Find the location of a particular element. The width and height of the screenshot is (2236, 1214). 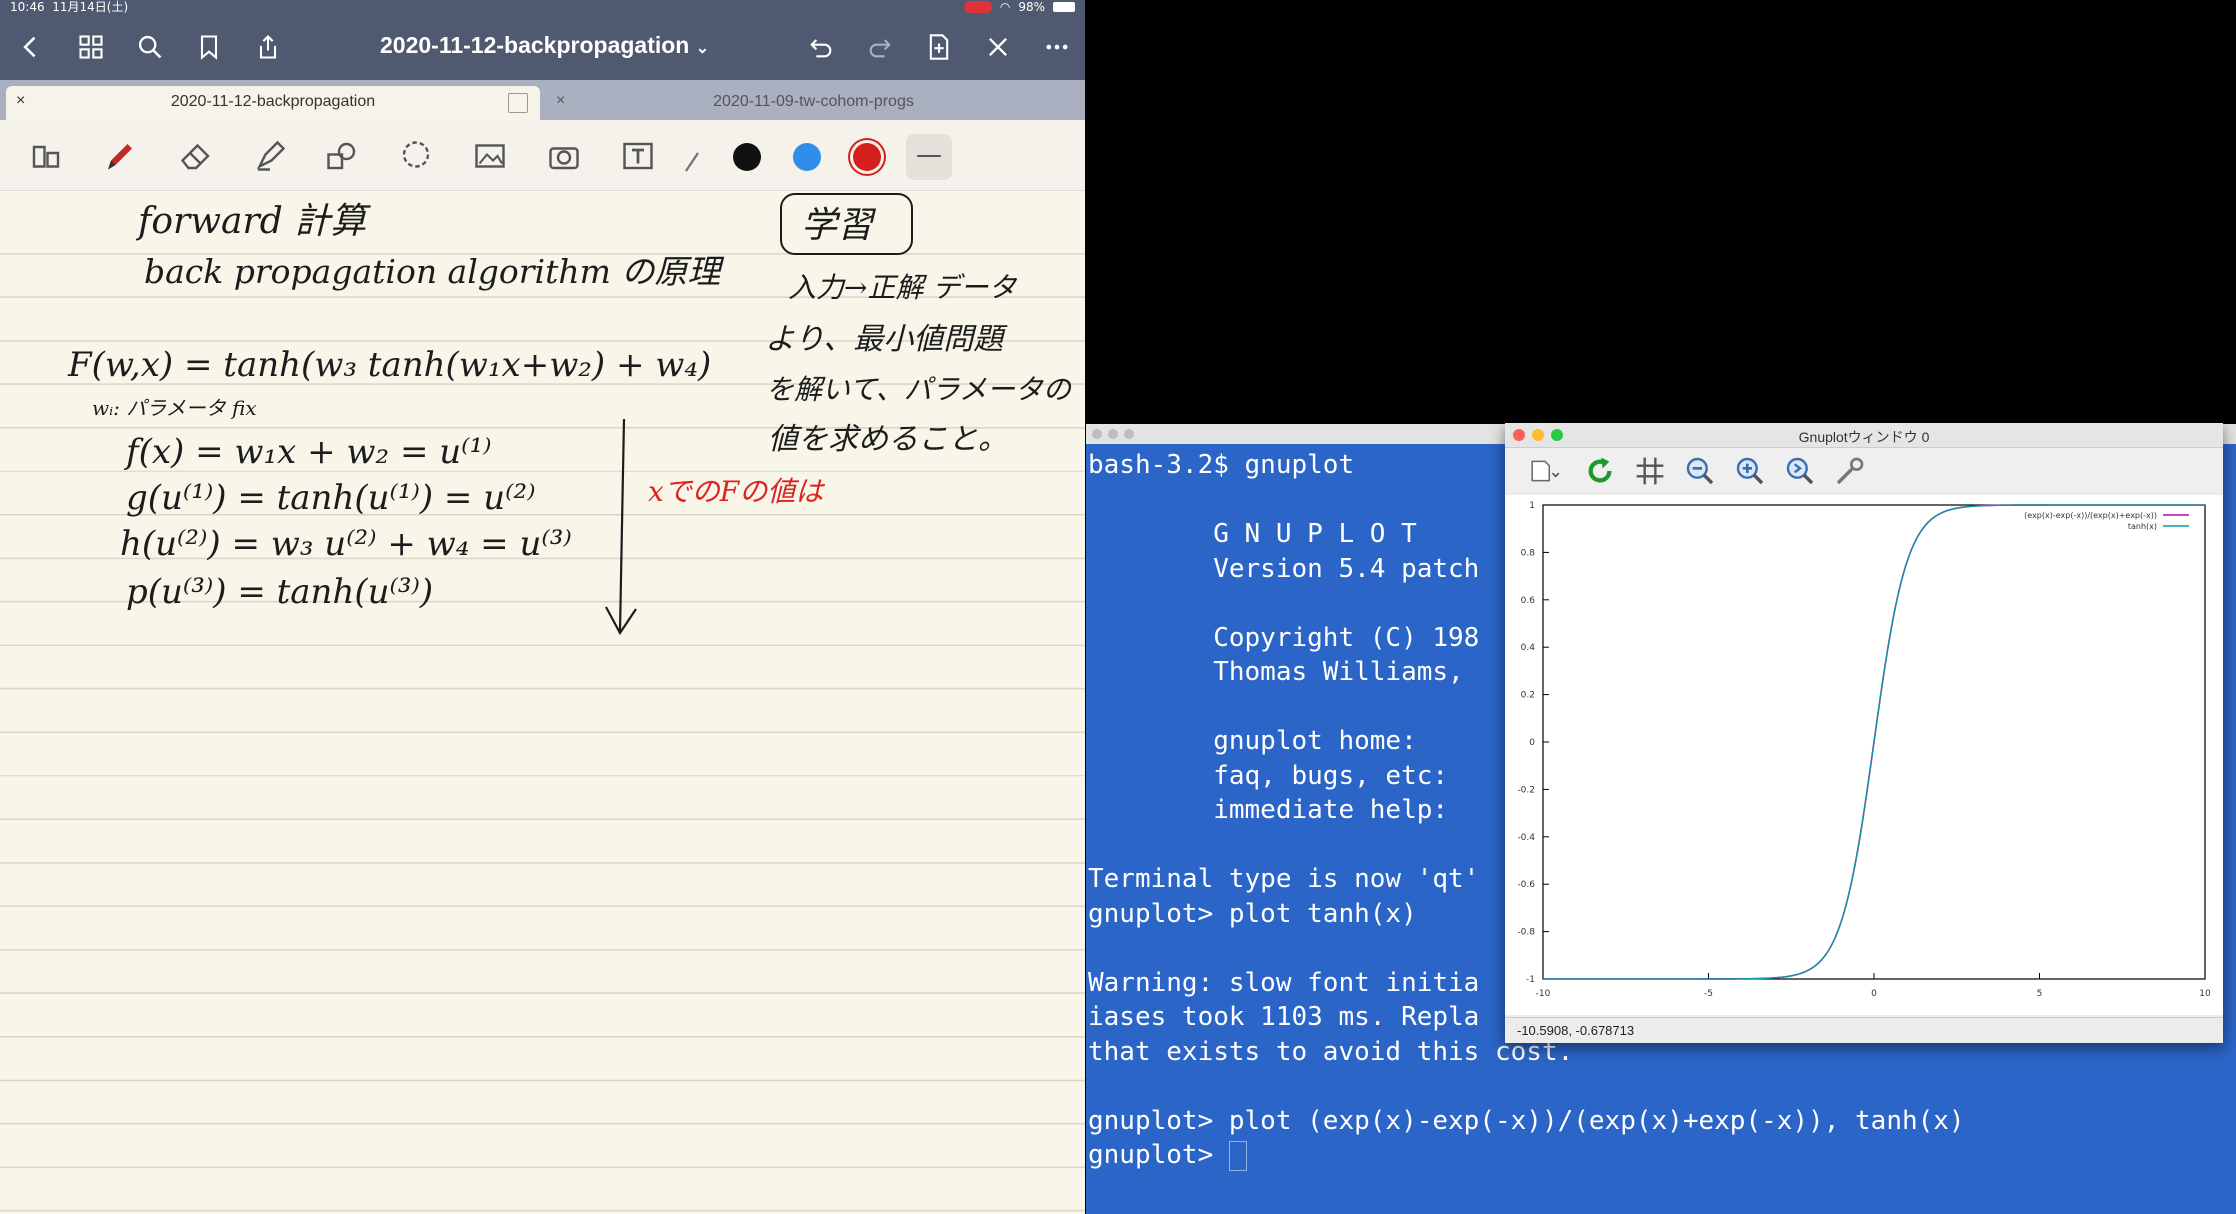

y-tick-label: 0.4 is located at coordinates (1528, 648).